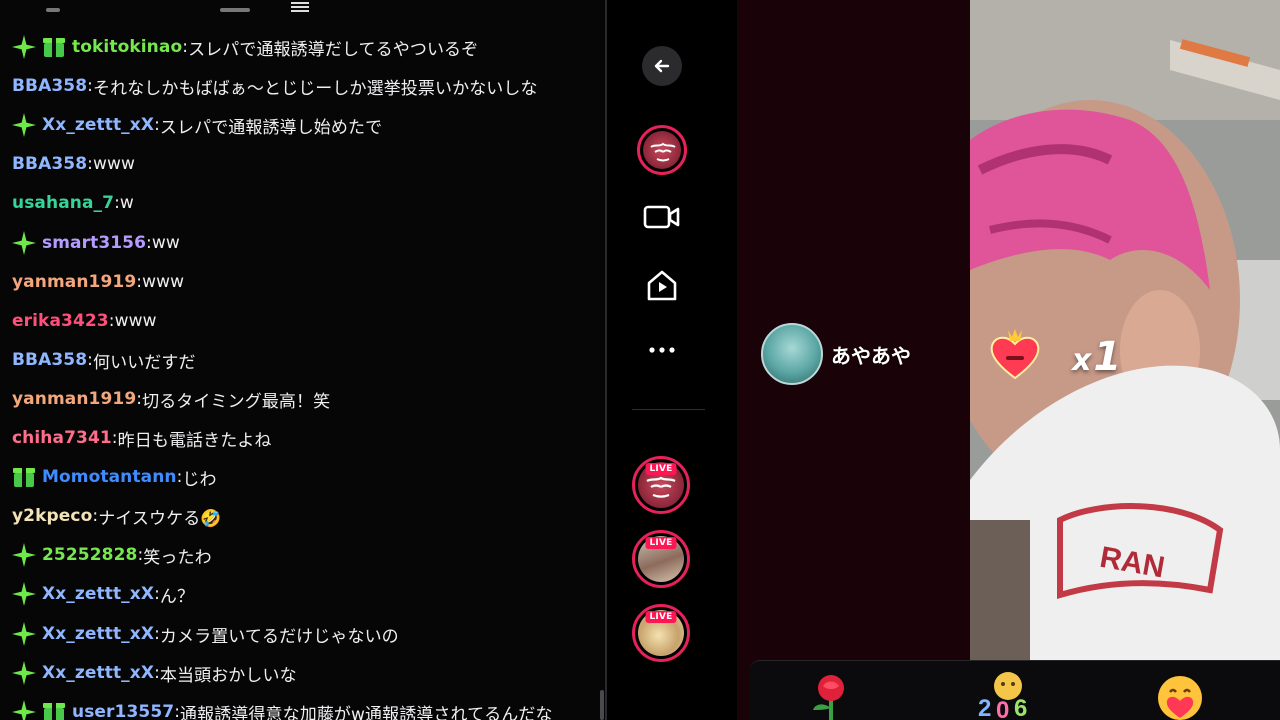 The image size is (1280, 720). What do you see at coordinates (668, 409) in the screenshot?
I see `nav-separator` at bounding box center [668, 409].